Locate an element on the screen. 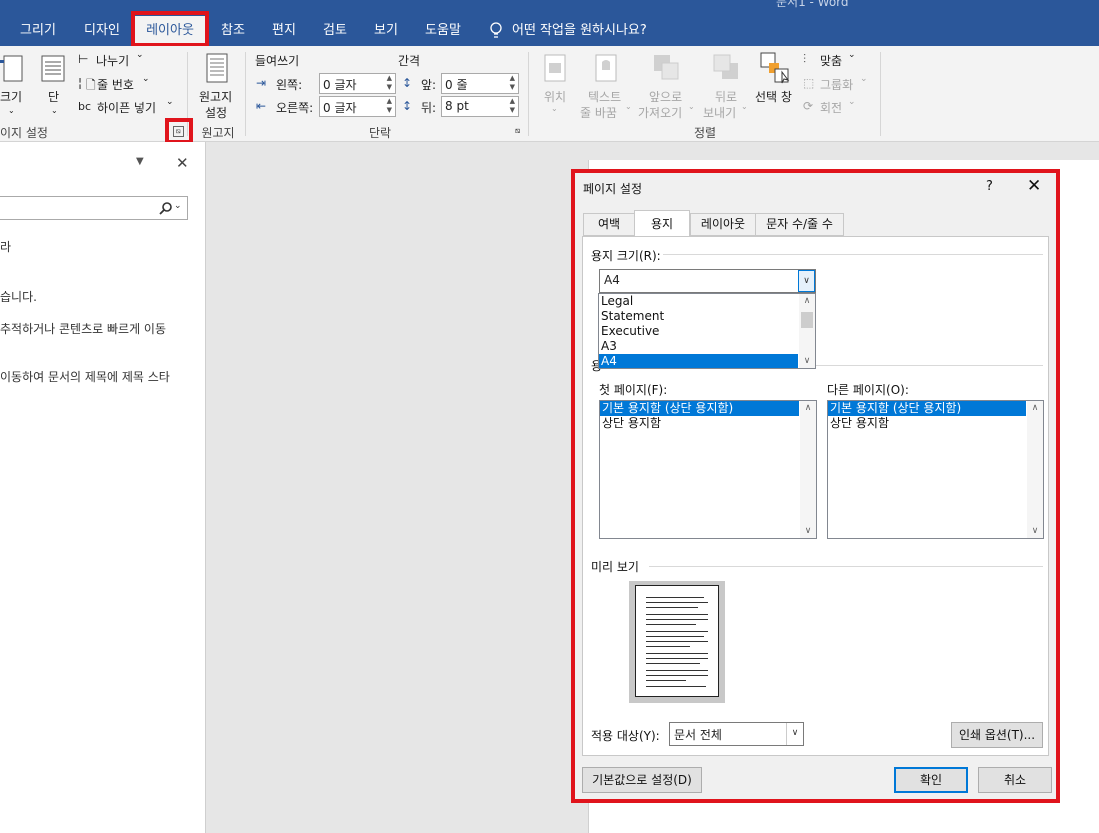  group-objects-button: 그룹화 is located at coordinates (836, 84).